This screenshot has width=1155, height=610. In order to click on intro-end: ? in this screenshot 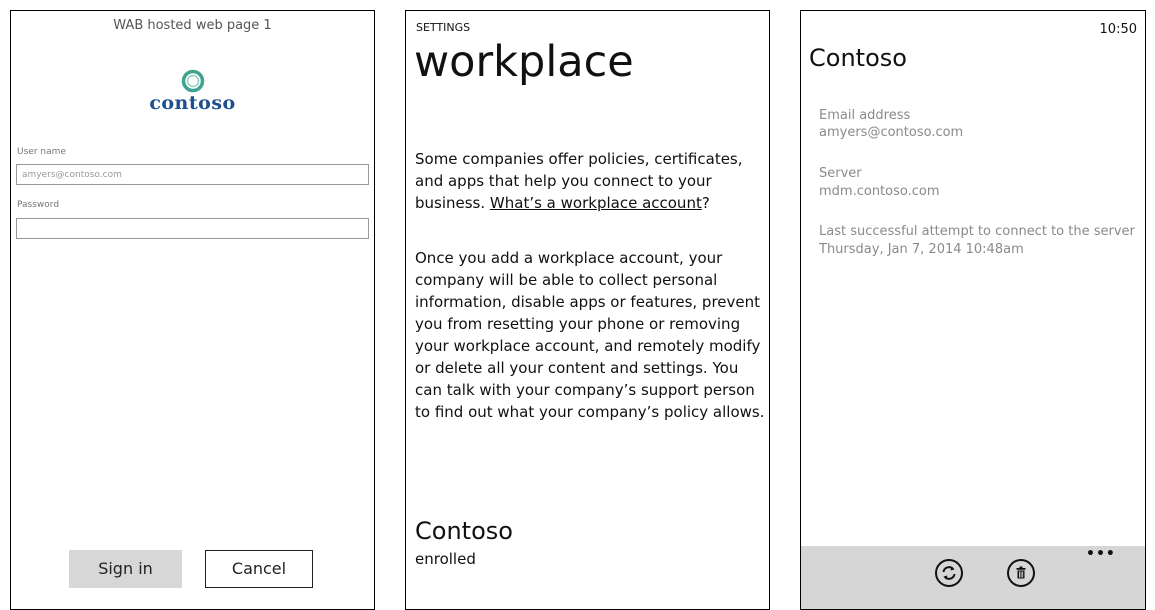, I will do `click(705, 203)`.